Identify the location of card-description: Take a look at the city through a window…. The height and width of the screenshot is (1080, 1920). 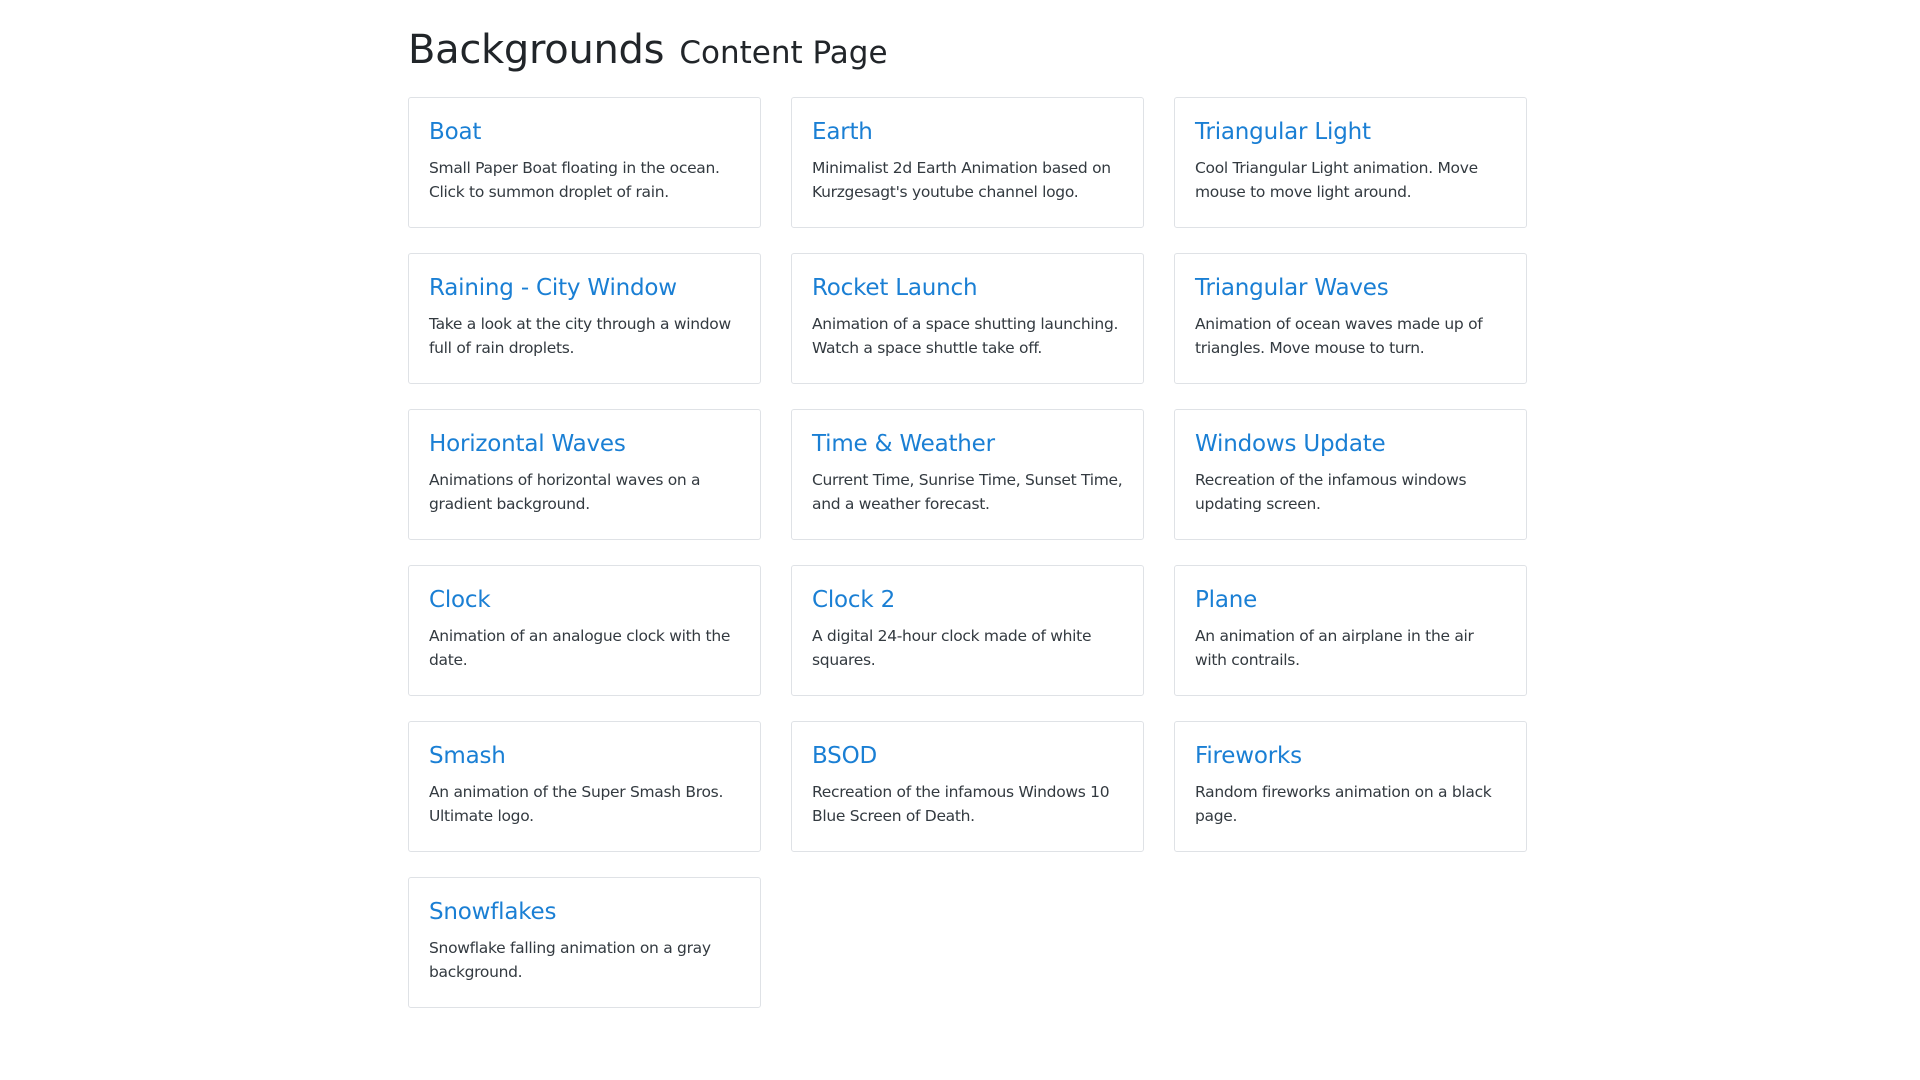
(580, 336).